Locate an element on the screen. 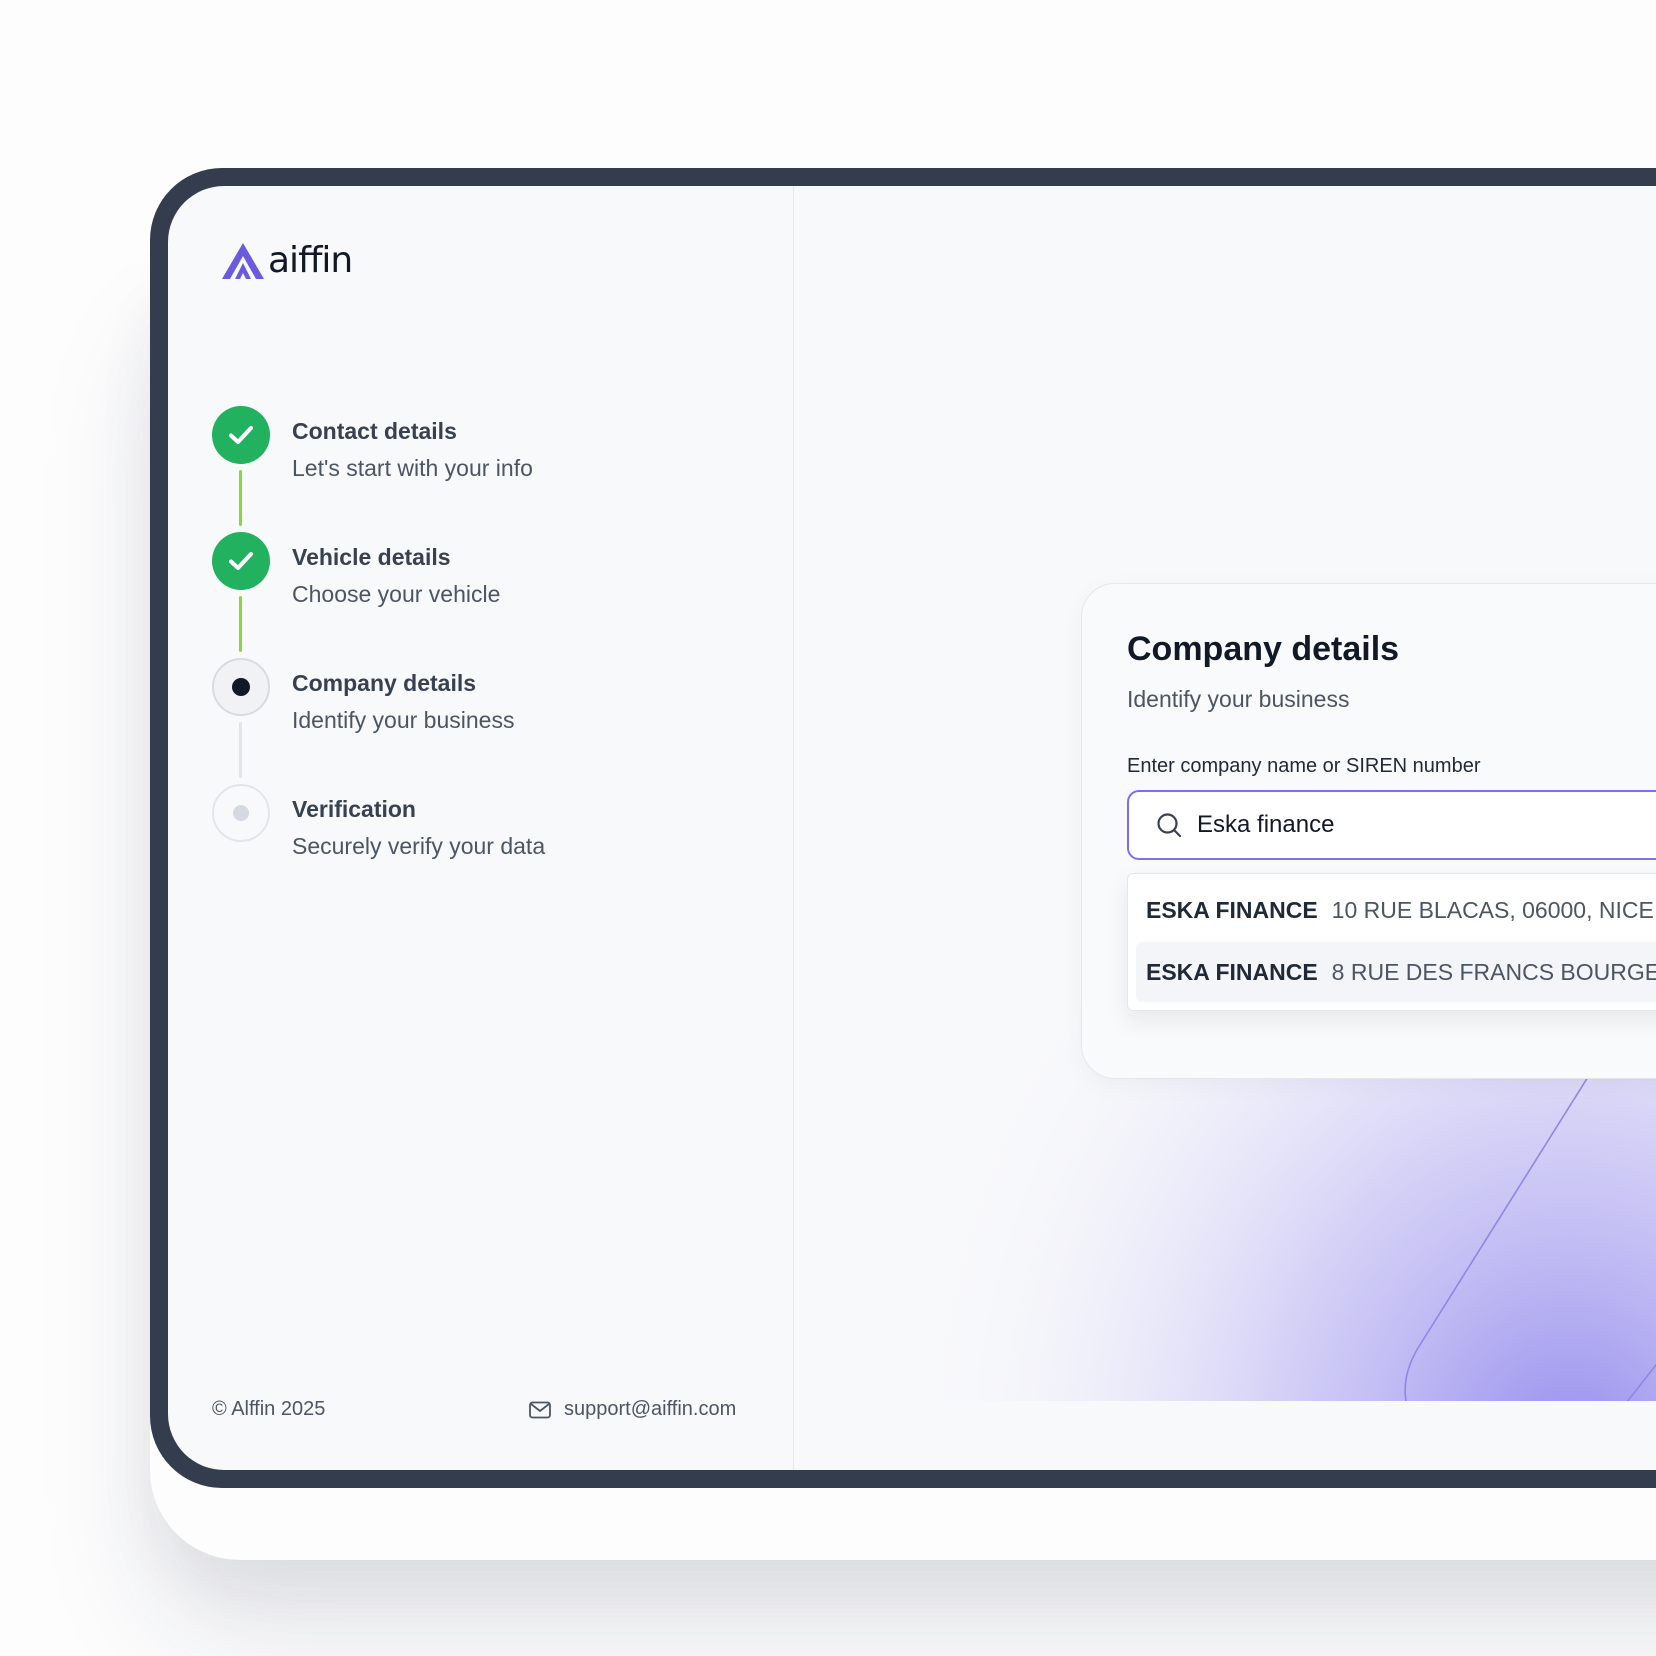 This screenshot has width=1656, height=1656. company-search-label: Enter company name or SIREN number is located at coordinates (1304, 766).